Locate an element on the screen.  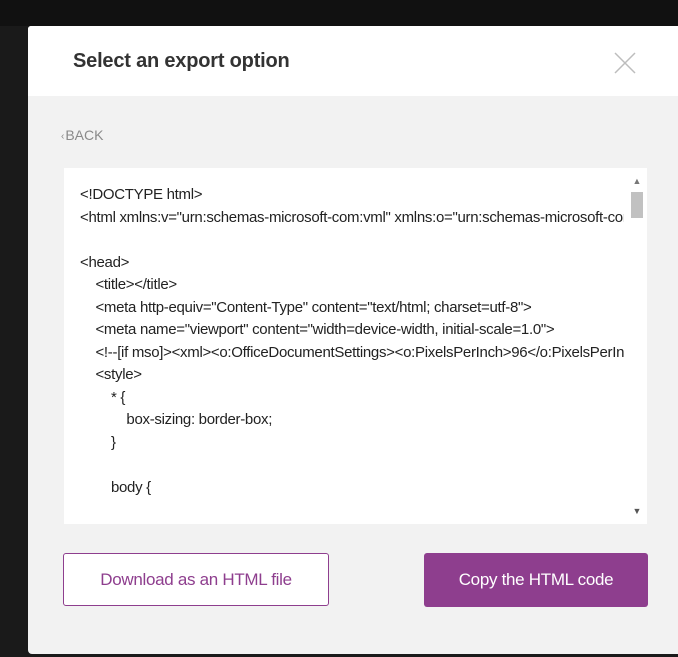
code-scrollbar: ▲ ▼ is located at coordinates (637, 346).